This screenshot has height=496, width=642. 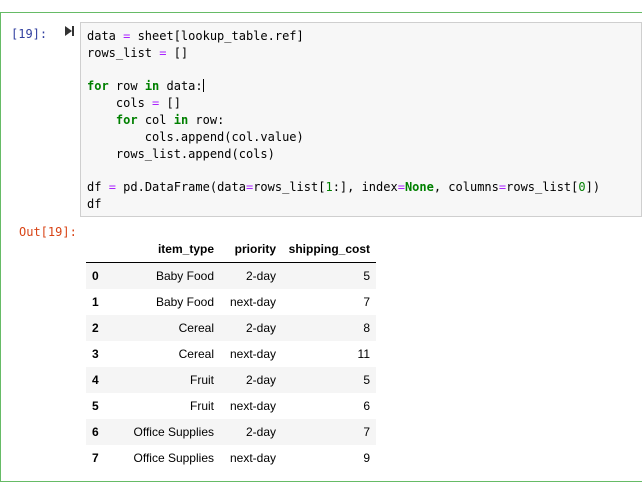 I want to click on table-row: 1 Baby Food next-day 7, so click(x=231, y=302).